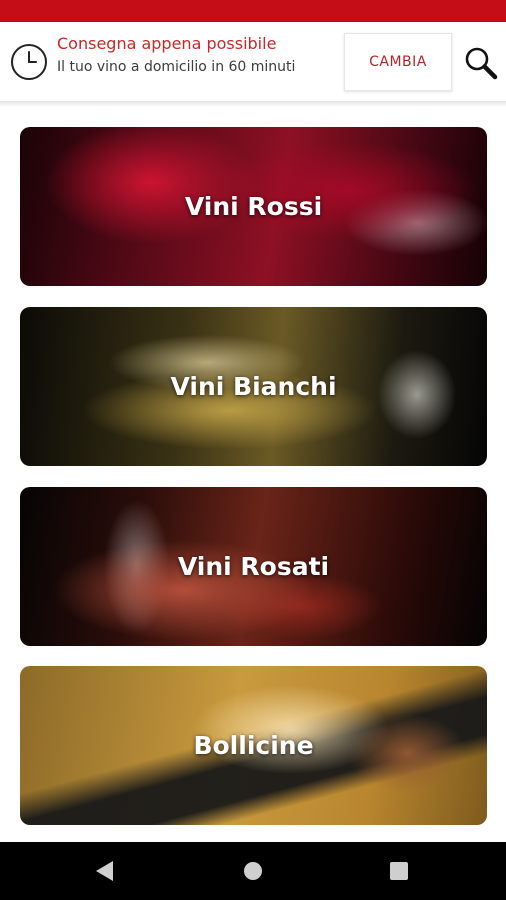  I want to click on category-label: Vini Bianchi, so click(253, 386).